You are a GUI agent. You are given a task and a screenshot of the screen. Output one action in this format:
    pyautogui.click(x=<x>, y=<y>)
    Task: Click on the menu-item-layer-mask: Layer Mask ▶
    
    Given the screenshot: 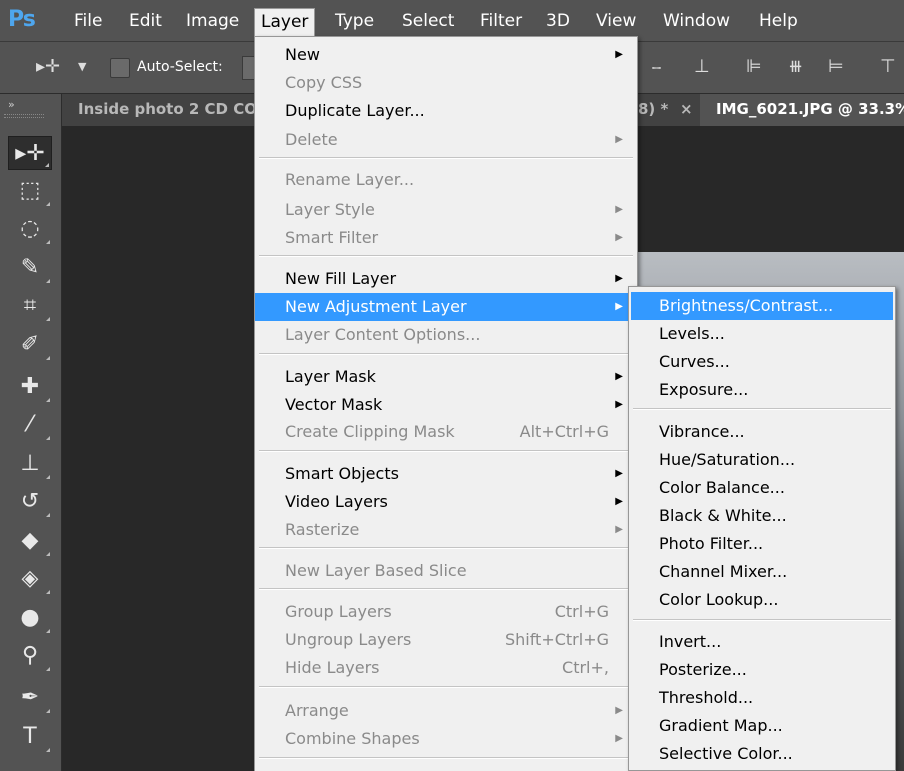 What is the action you would take?
    pyautogui.click(x=446, y=377)
    